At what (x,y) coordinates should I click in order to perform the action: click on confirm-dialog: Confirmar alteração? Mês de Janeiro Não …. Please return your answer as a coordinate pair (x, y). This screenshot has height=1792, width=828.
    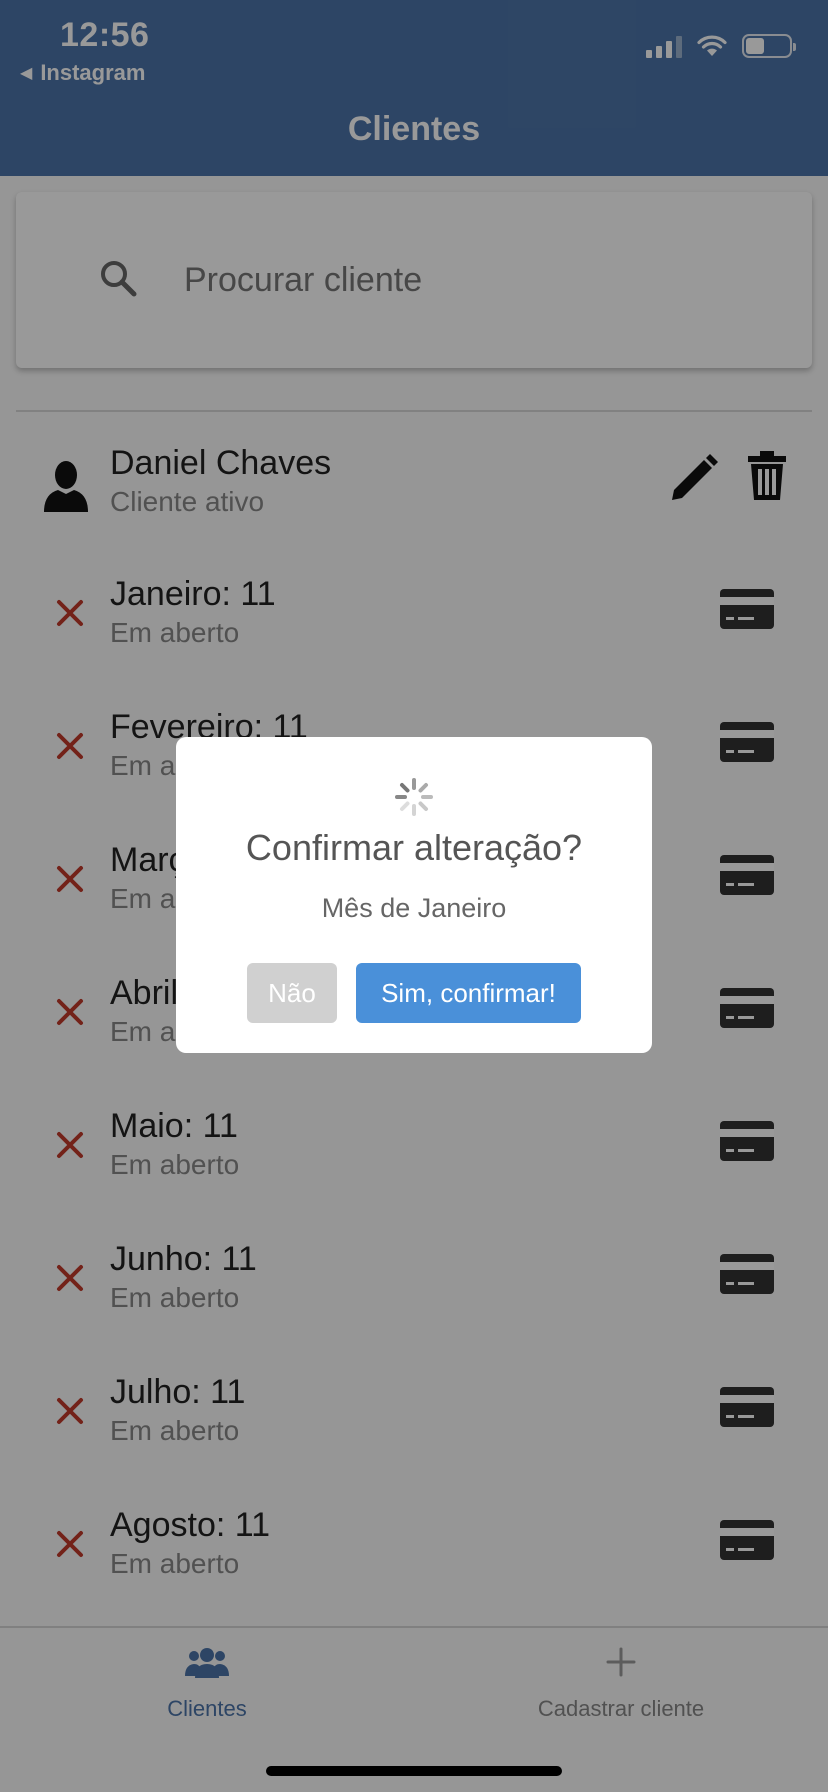
    Looking at the image, I should click on (414, 895).